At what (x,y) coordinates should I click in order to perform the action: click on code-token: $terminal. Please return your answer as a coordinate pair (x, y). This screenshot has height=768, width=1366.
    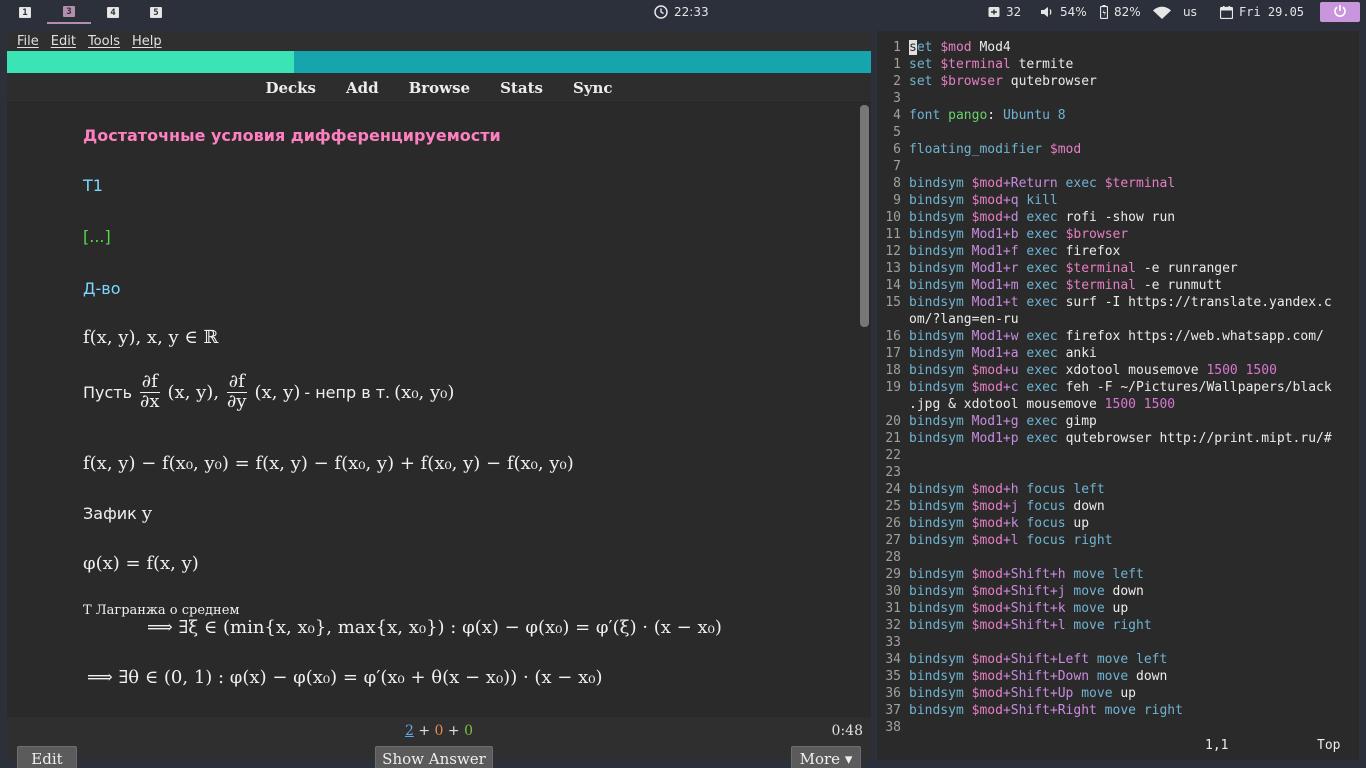
    Looking at the image, I should click on (1101, 285).